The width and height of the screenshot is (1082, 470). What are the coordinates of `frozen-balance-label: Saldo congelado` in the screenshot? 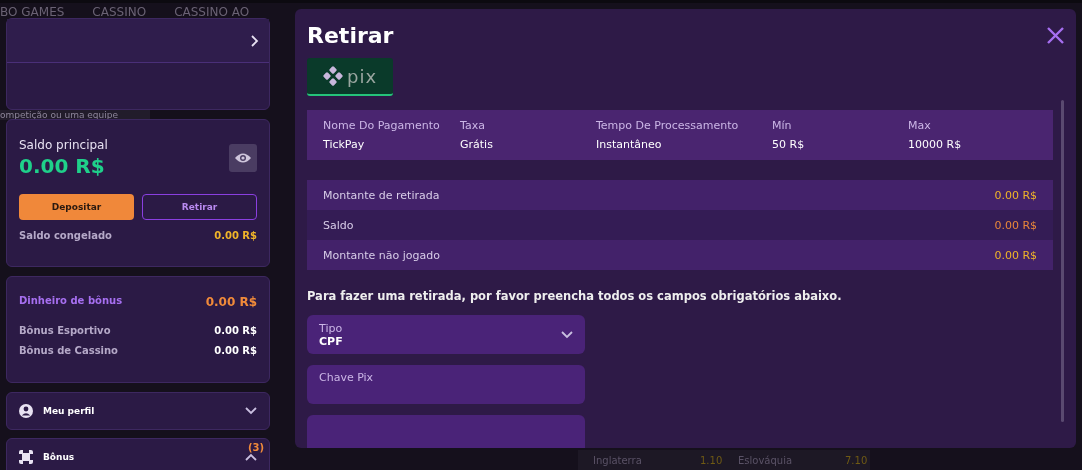 It's located at (65, 235).